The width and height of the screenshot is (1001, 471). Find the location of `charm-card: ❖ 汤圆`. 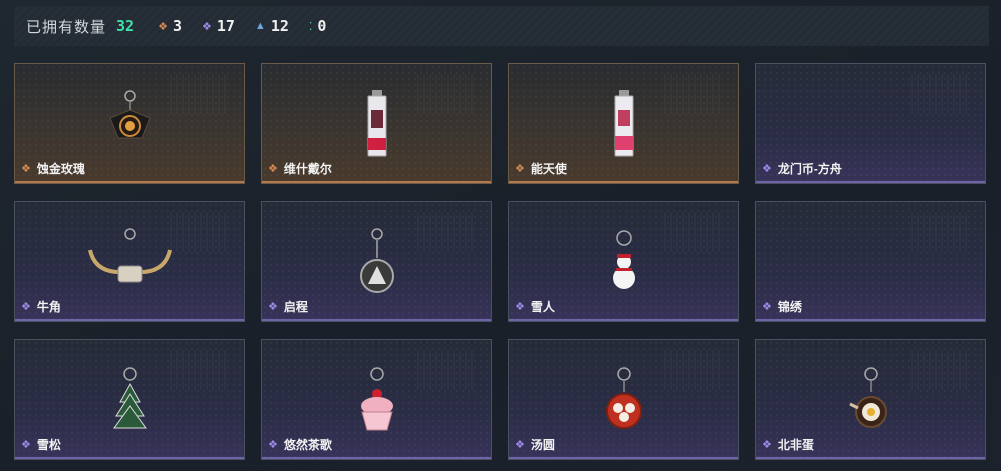

charm-card: ❖ 汤圆 is located at coordinates (623, 399).